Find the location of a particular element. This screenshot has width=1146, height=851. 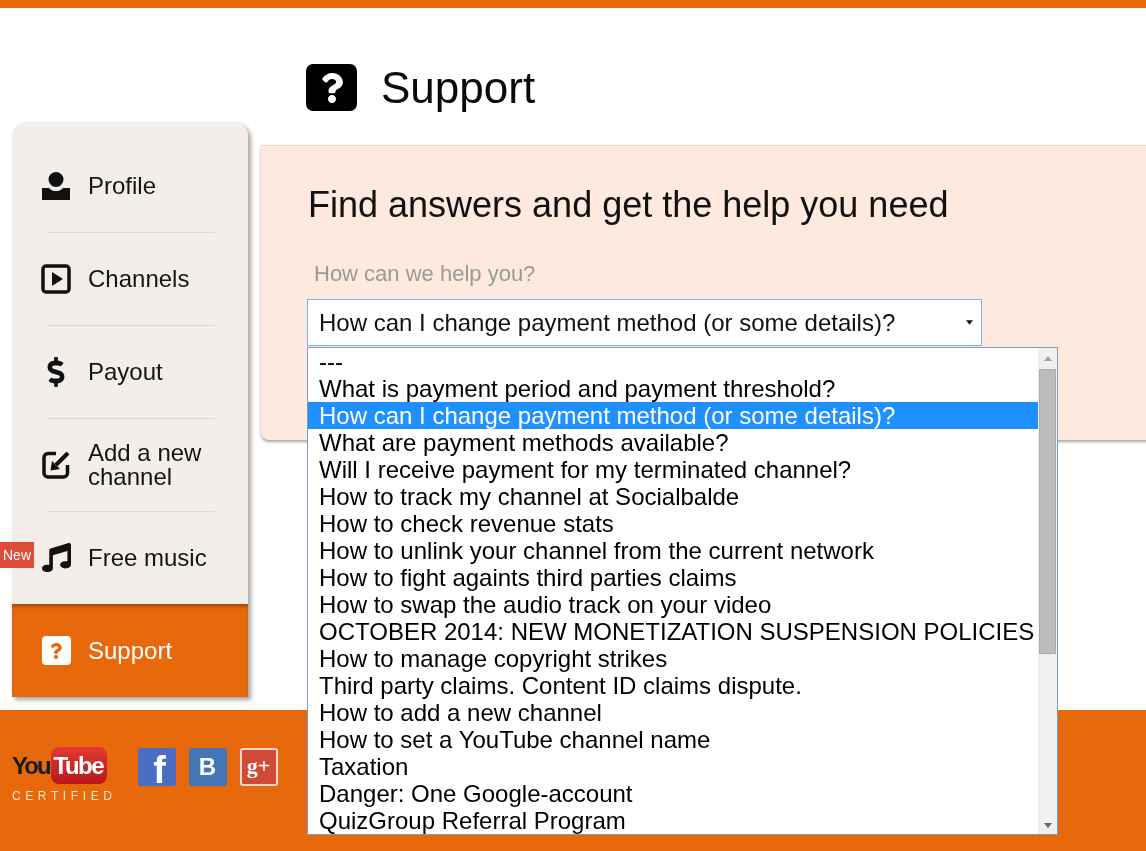

play-square-icon is located at coordinates (56, 278).